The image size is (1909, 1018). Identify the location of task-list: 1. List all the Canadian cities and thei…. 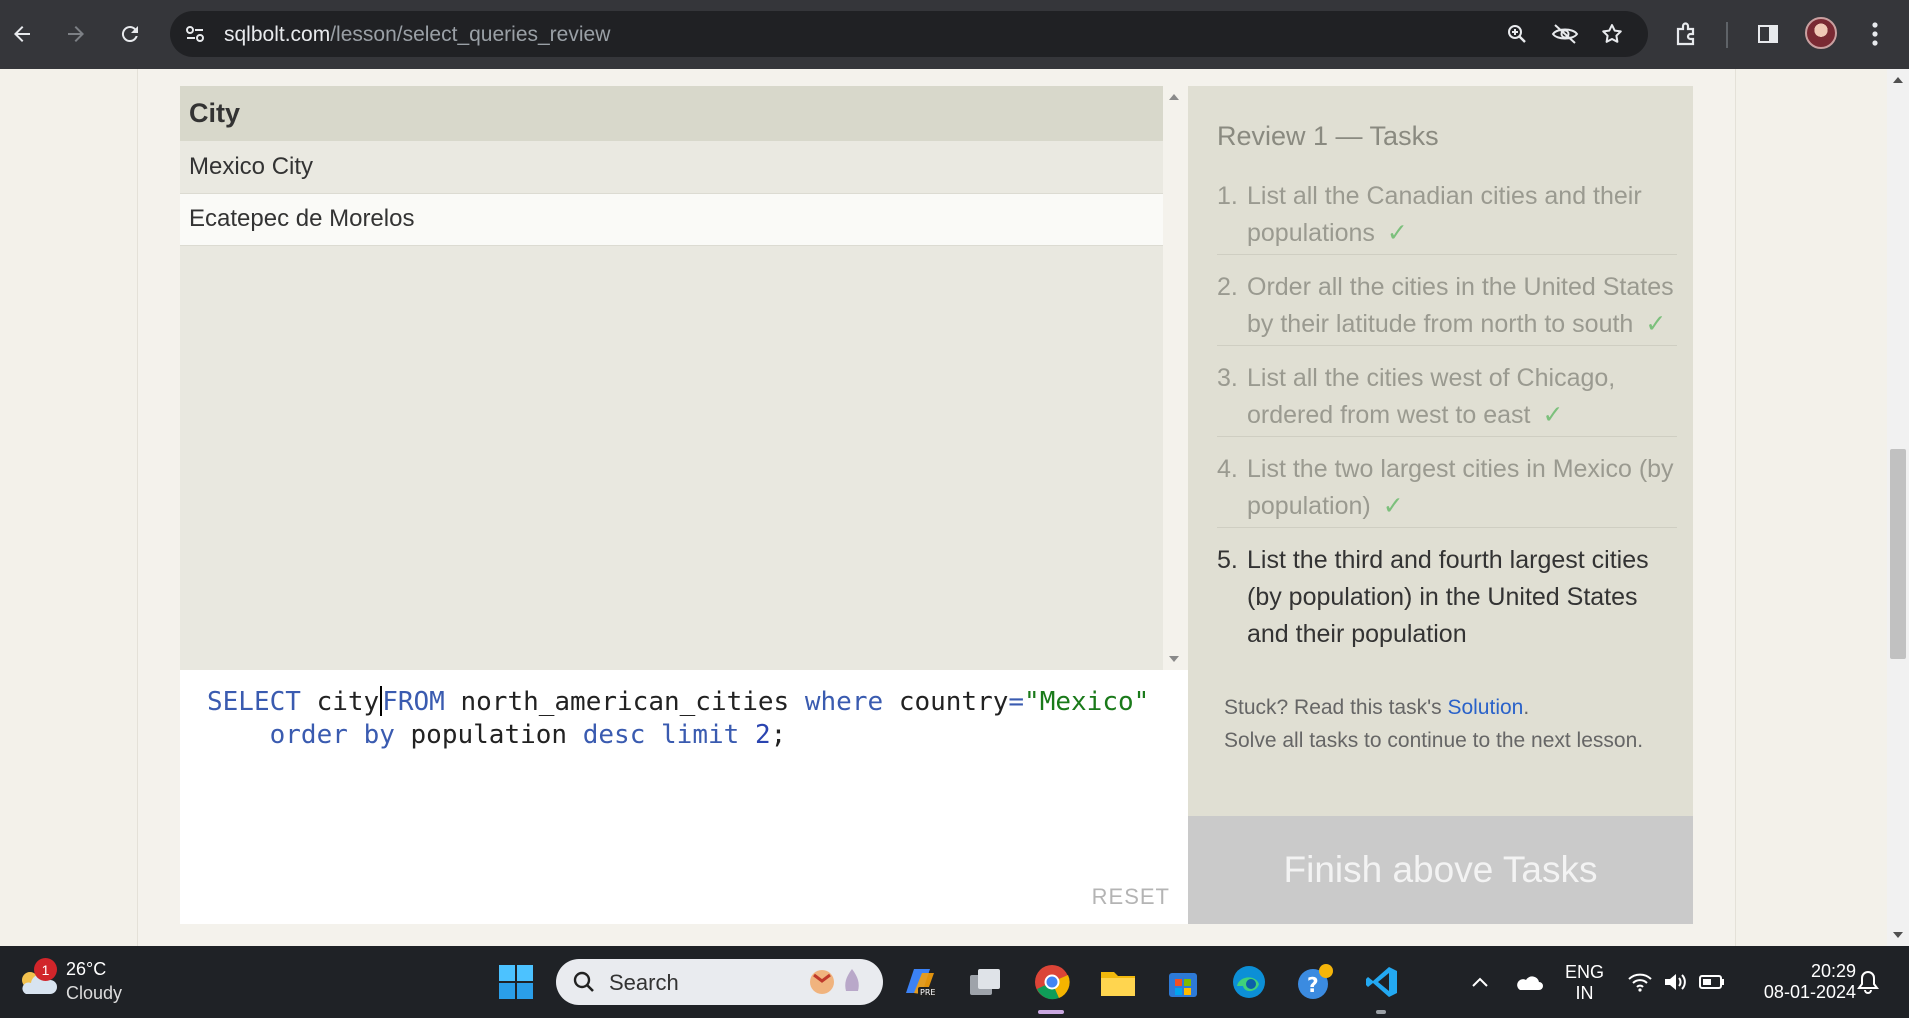
(1447, 423).